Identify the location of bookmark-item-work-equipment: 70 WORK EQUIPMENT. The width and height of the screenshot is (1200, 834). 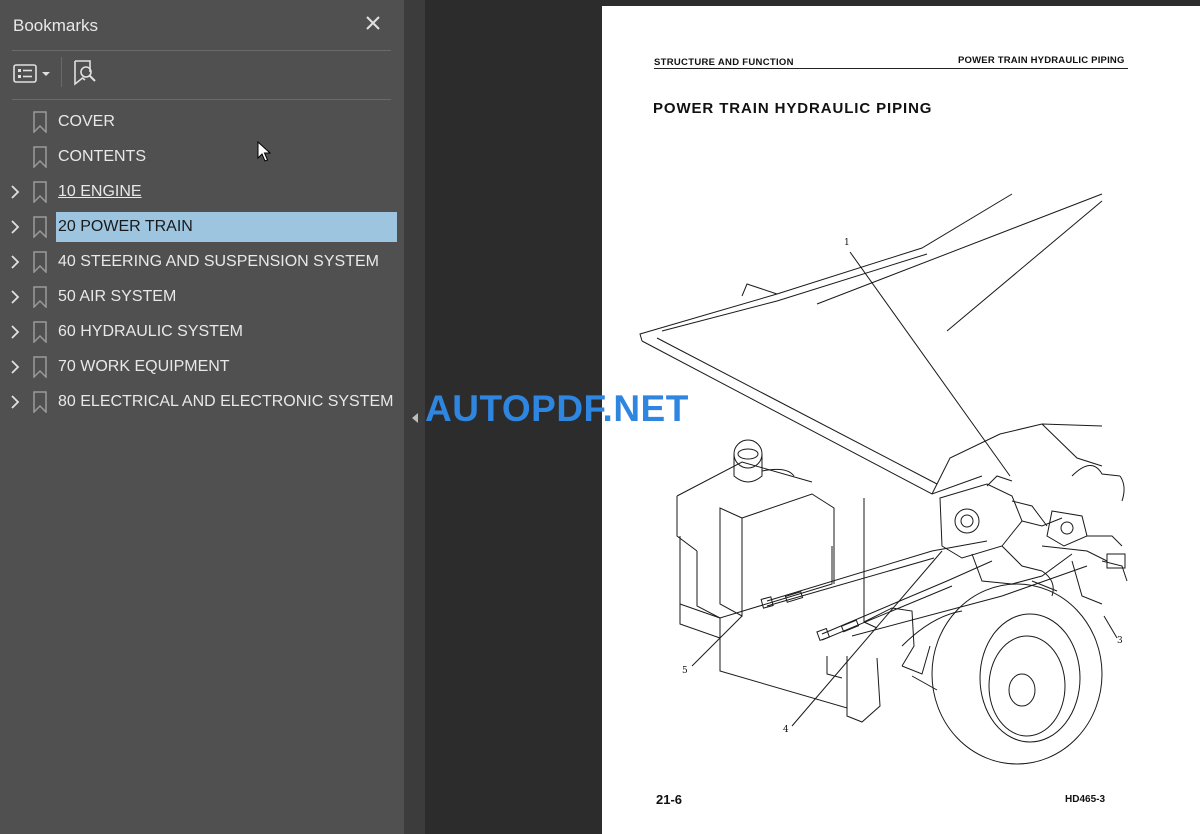
(202, 367).